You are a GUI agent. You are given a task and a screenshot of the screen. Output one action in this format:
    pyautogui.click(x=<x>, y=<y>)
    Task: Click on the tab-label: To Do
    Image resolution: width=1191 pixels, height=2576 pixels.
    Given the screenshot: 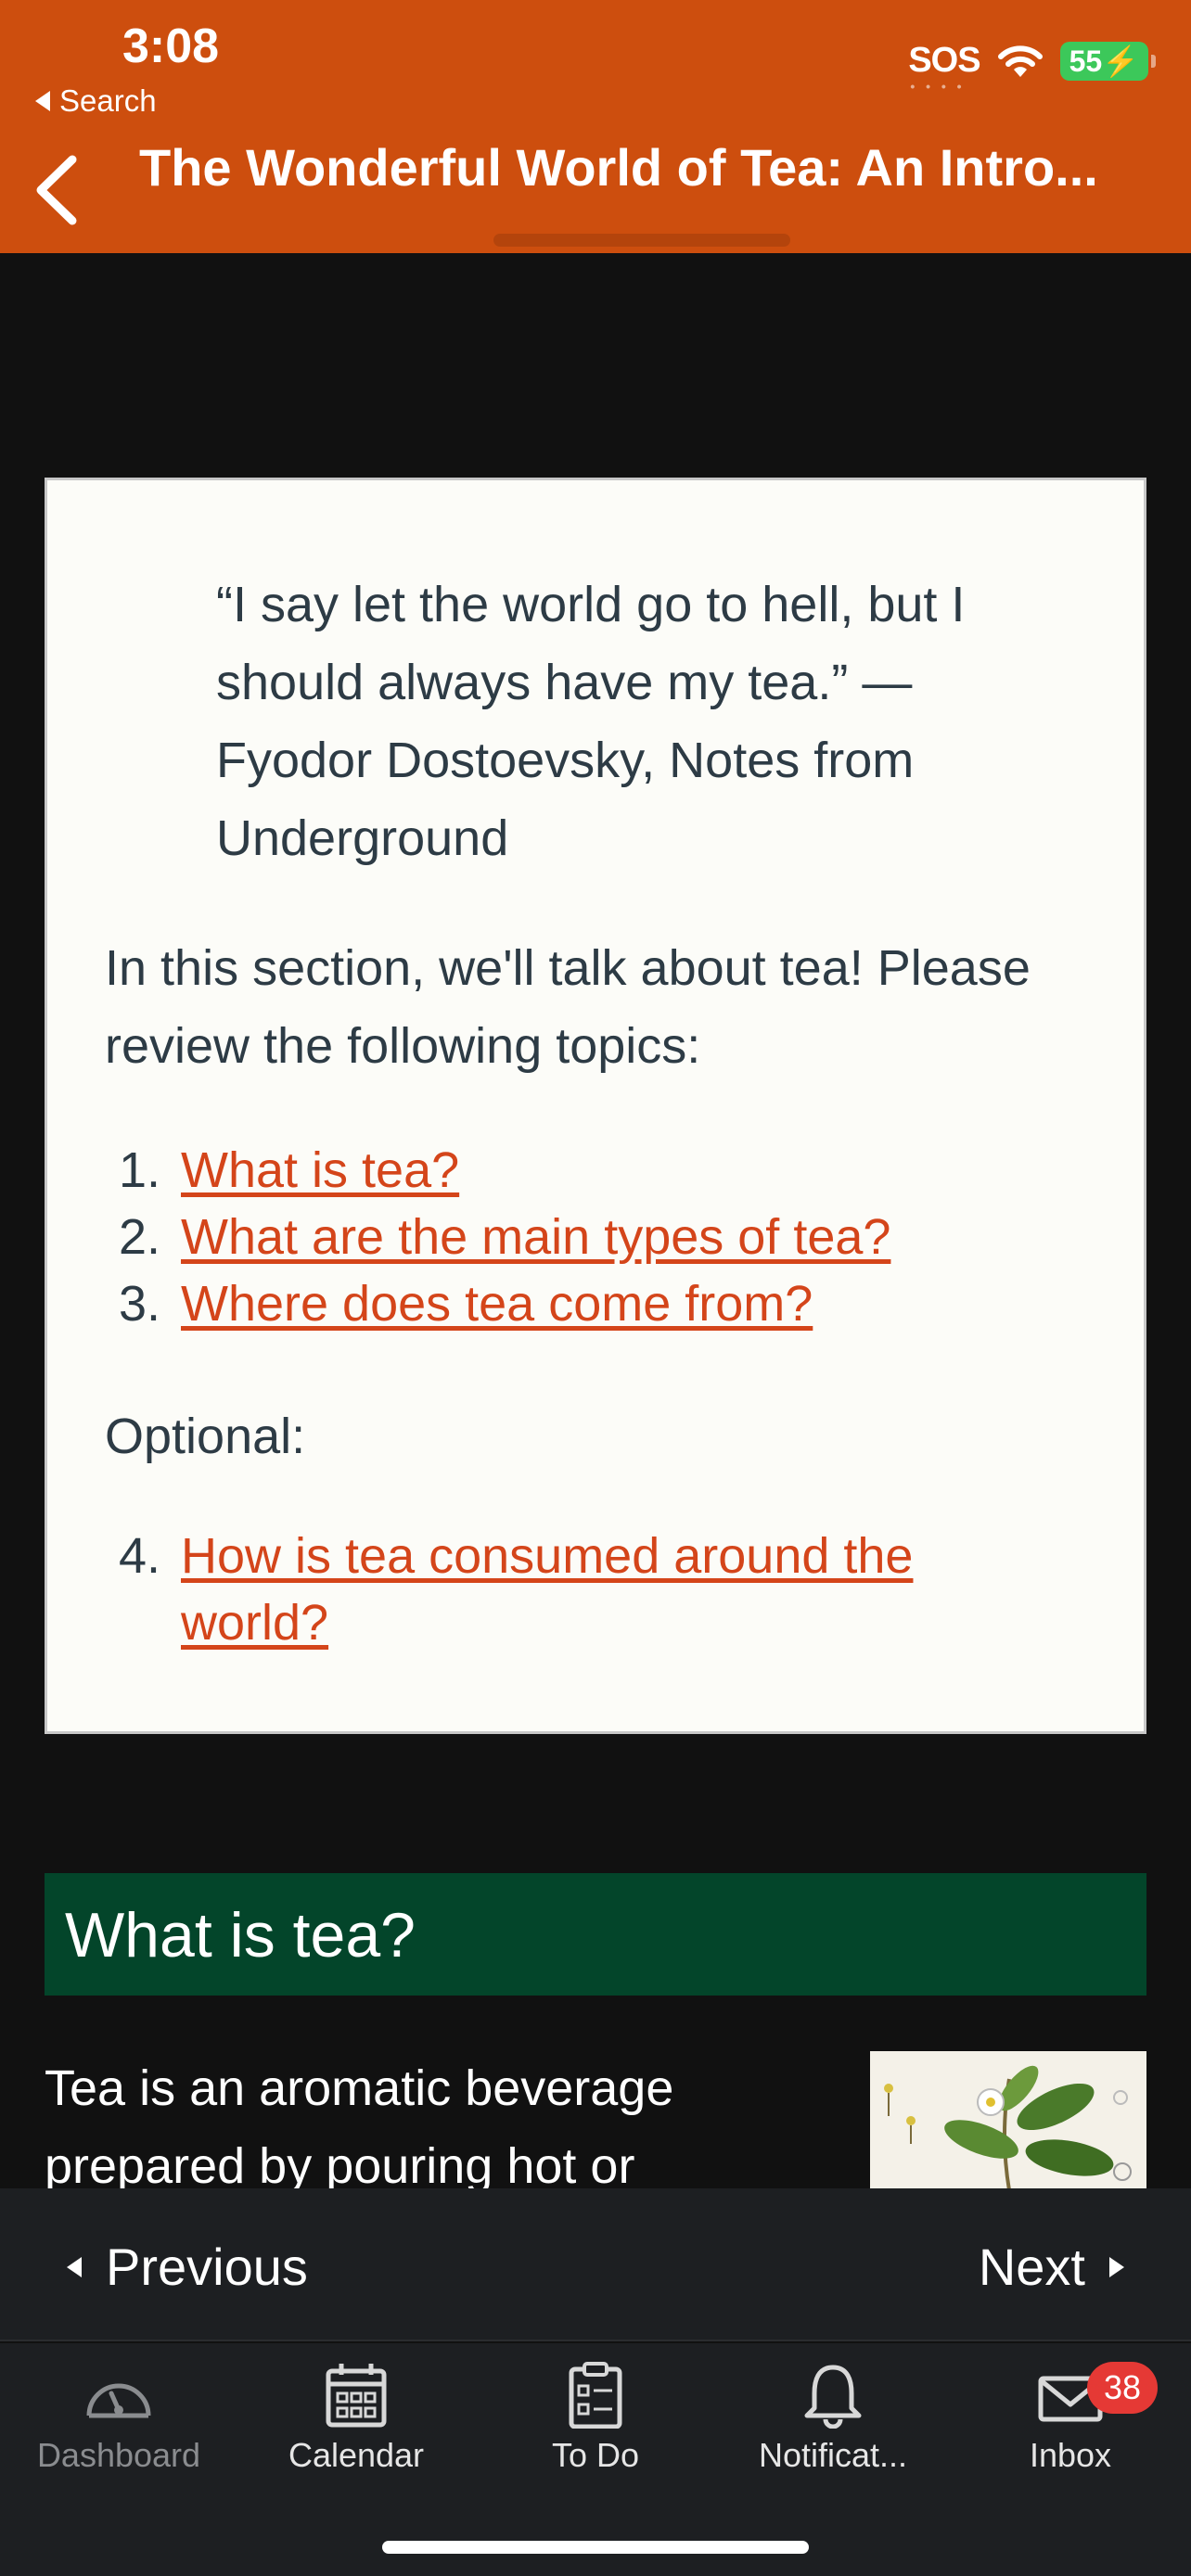 What is the action you would take?
    pyautogui.click(x=595, y=2455)
    